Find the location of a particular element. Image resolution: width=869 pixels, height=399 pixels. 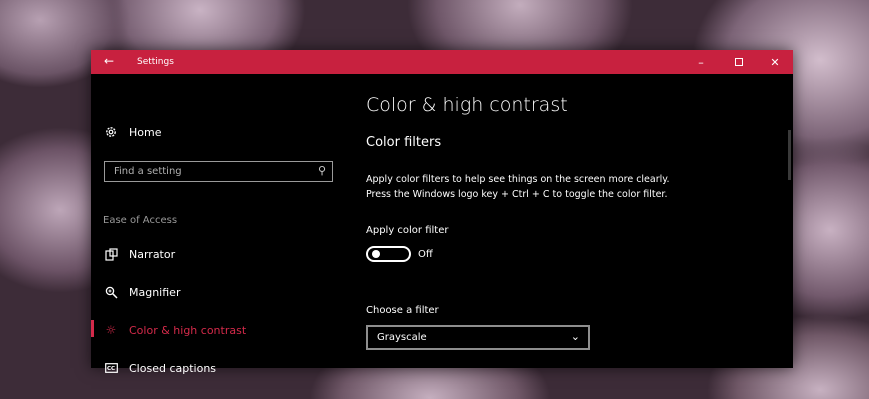

section-label: Ease of Access is located at coordinates (140, 220).